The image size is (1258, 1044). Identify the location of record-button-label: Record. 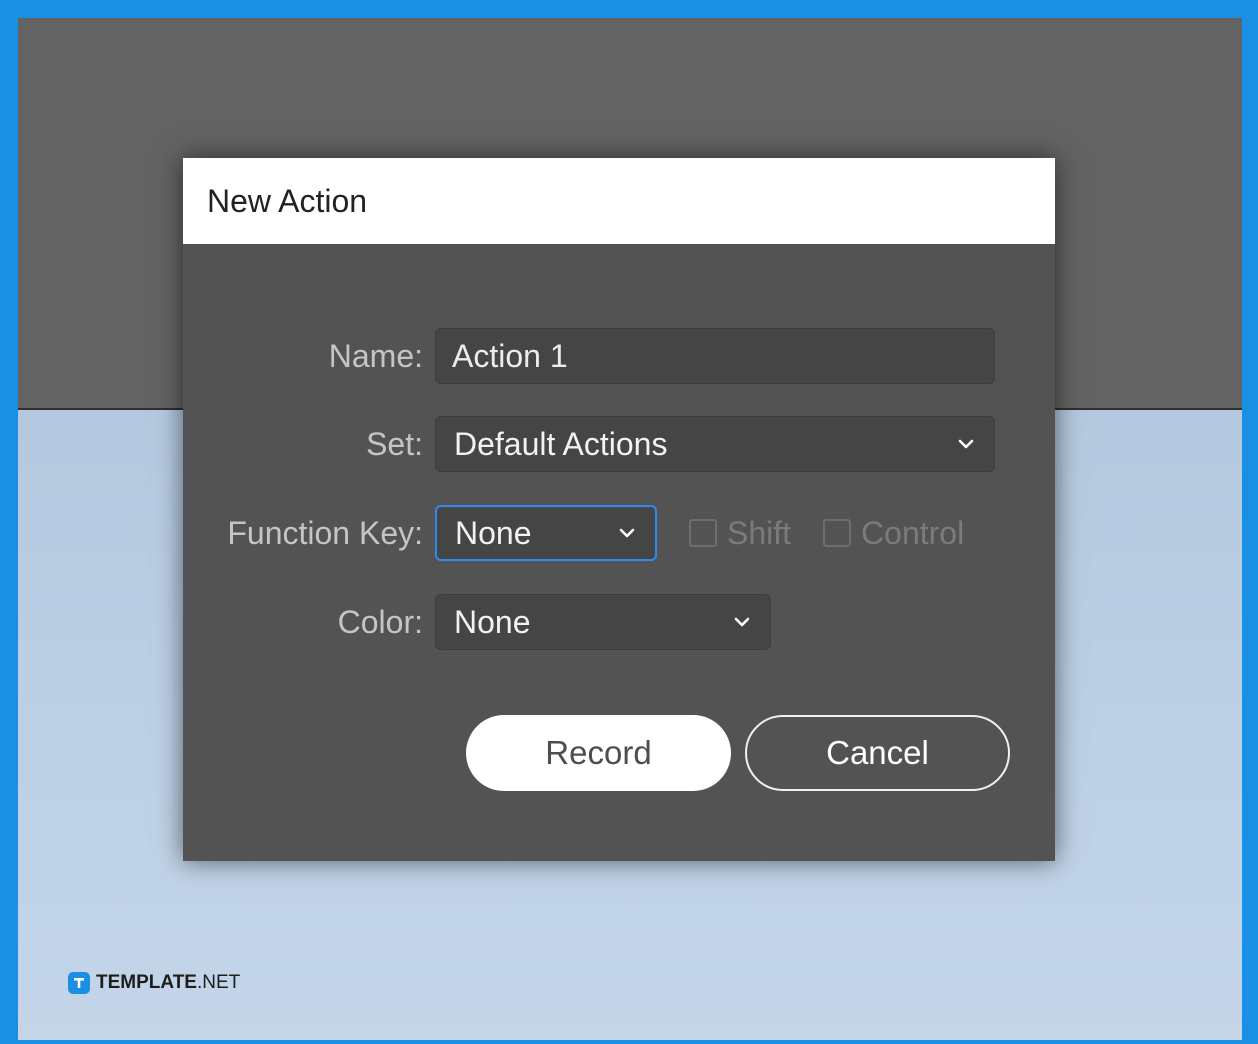
(598, 752).